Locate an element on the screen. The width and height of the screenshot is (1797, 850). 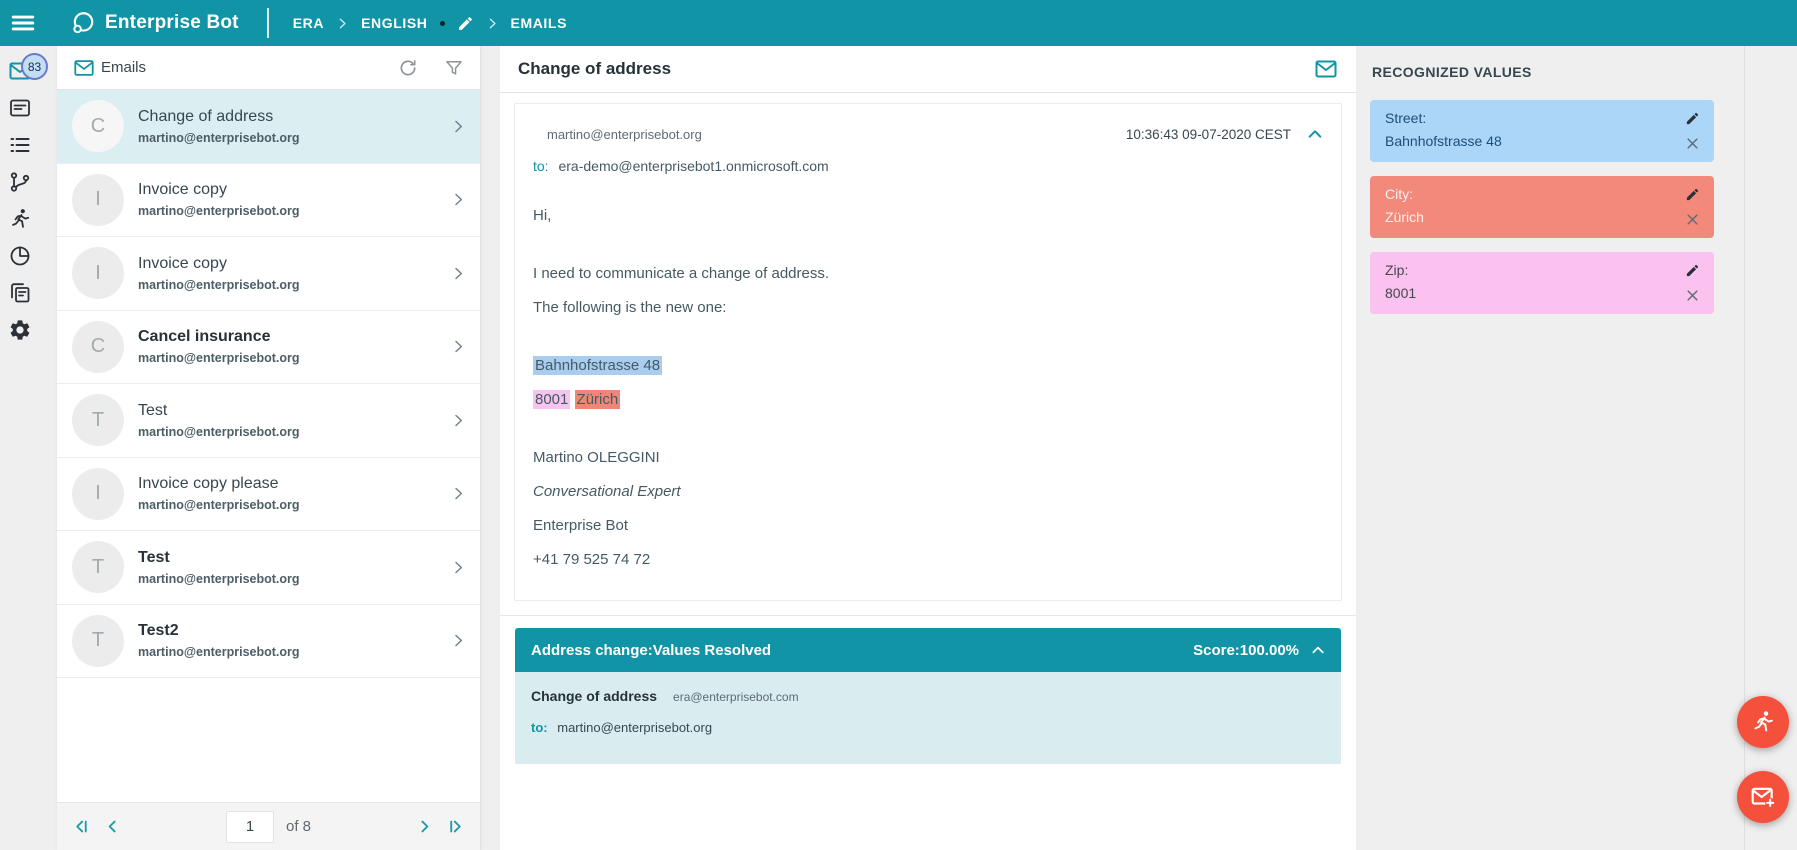
resolved-recipient-row: to: martino@enterprisebot.org is located at coordinates (928, 727).